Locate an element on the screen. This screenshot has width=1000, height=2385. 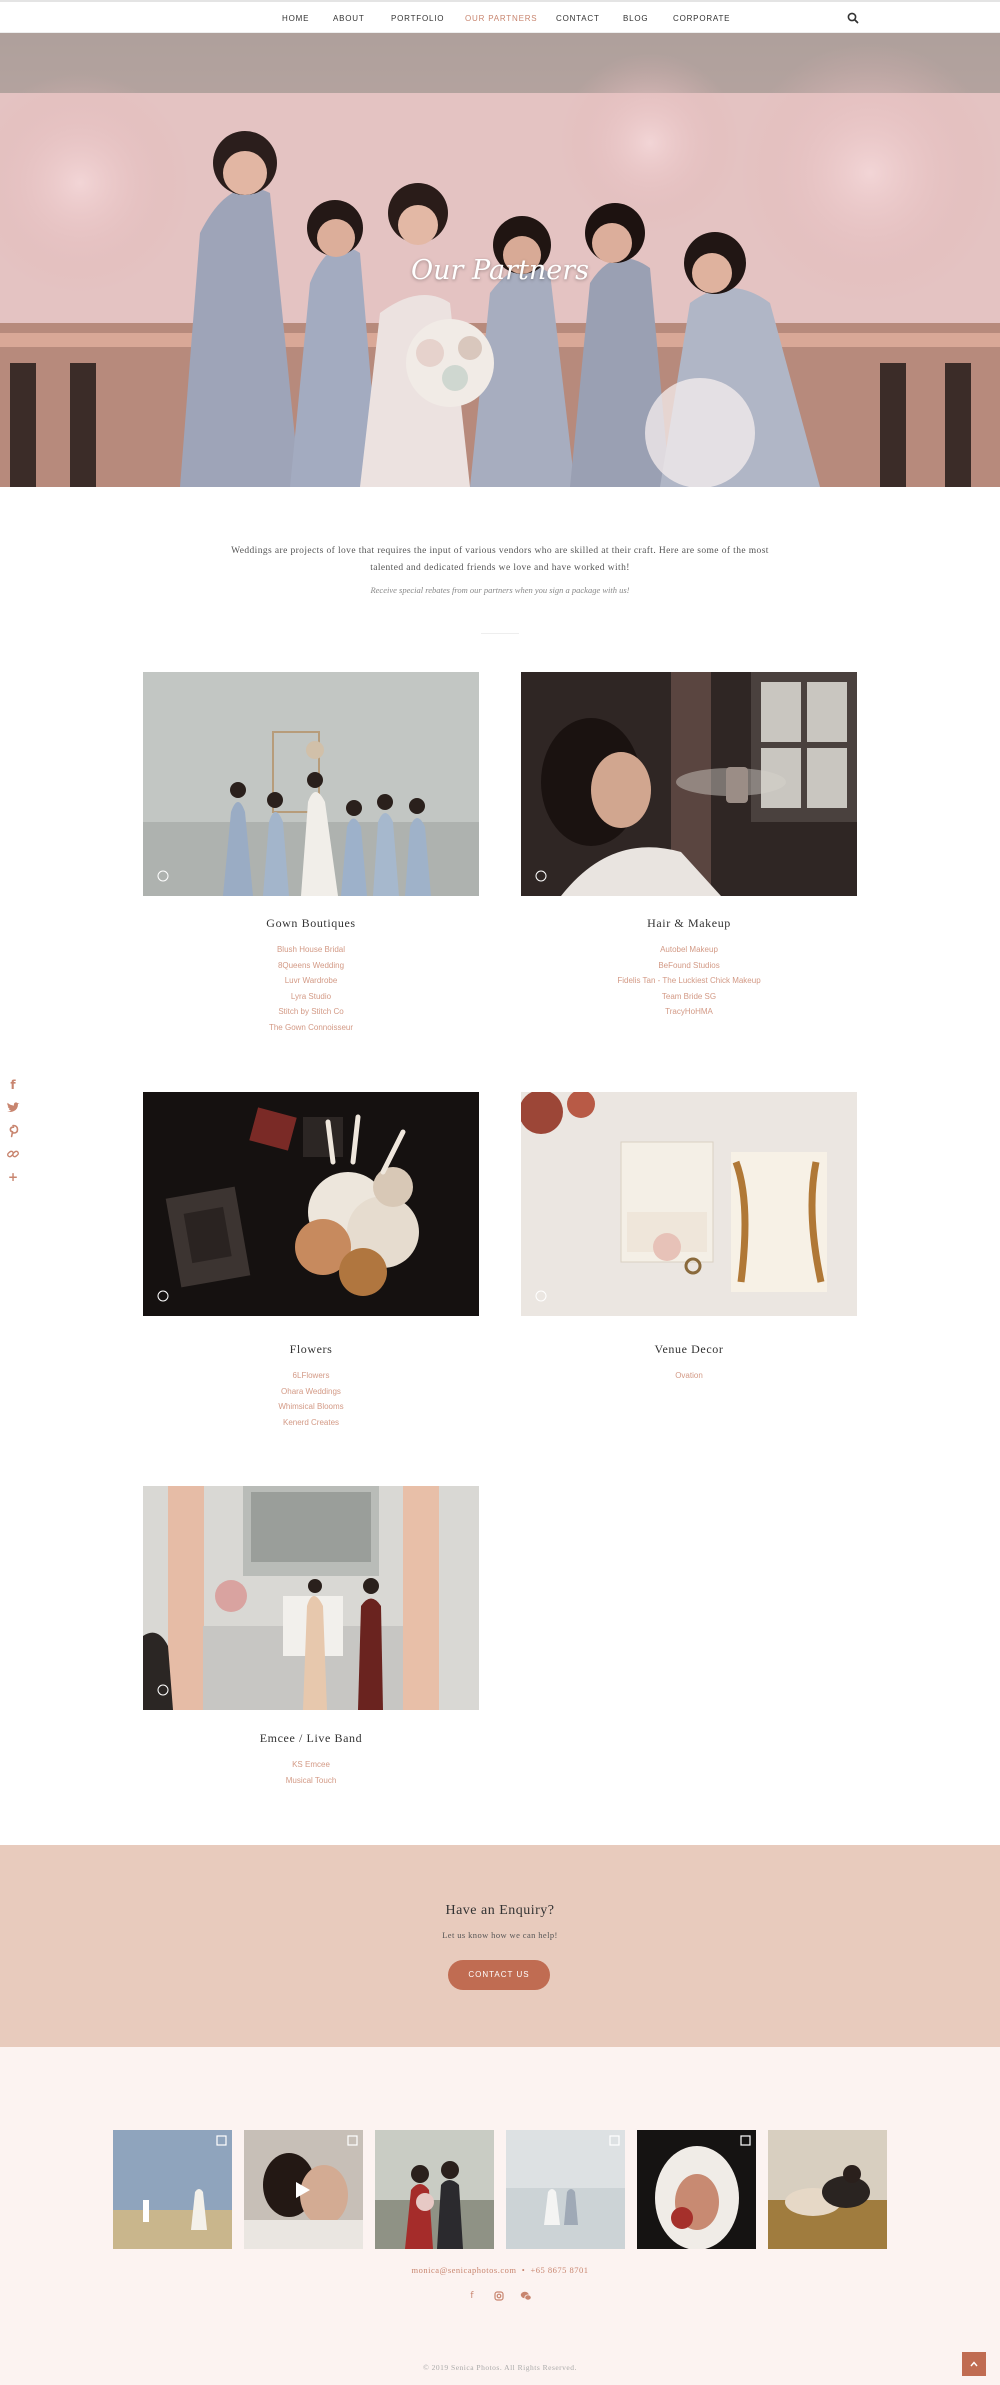
link-icon is located at coordinates (13, 1154).